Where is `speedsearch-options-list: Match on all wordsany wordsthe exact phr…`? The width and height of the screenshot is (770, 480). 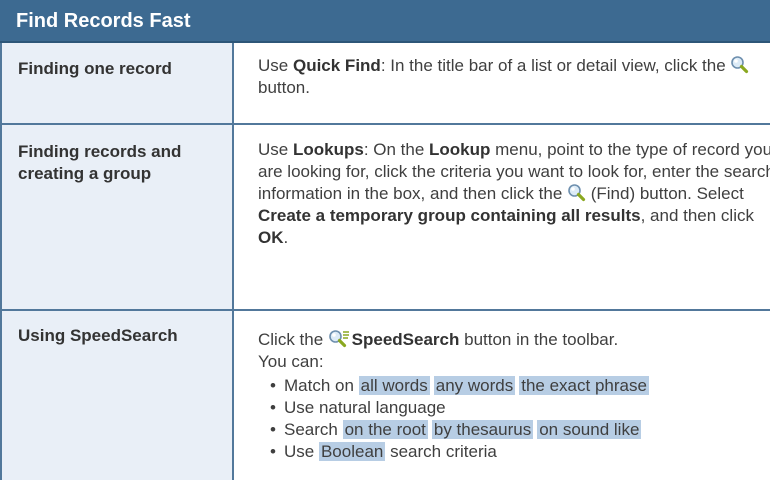
speedsearch-options-list: Match on all wordsany wordsthe exact phr… is located at coordinates (520, 419).